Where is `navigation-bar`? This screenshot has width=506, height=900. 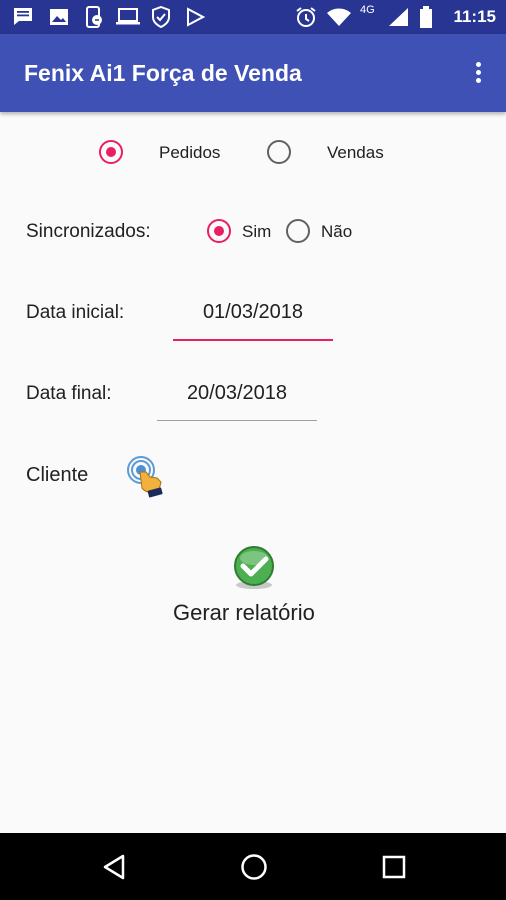 navigation-bar is located at coordinates (253, 866).